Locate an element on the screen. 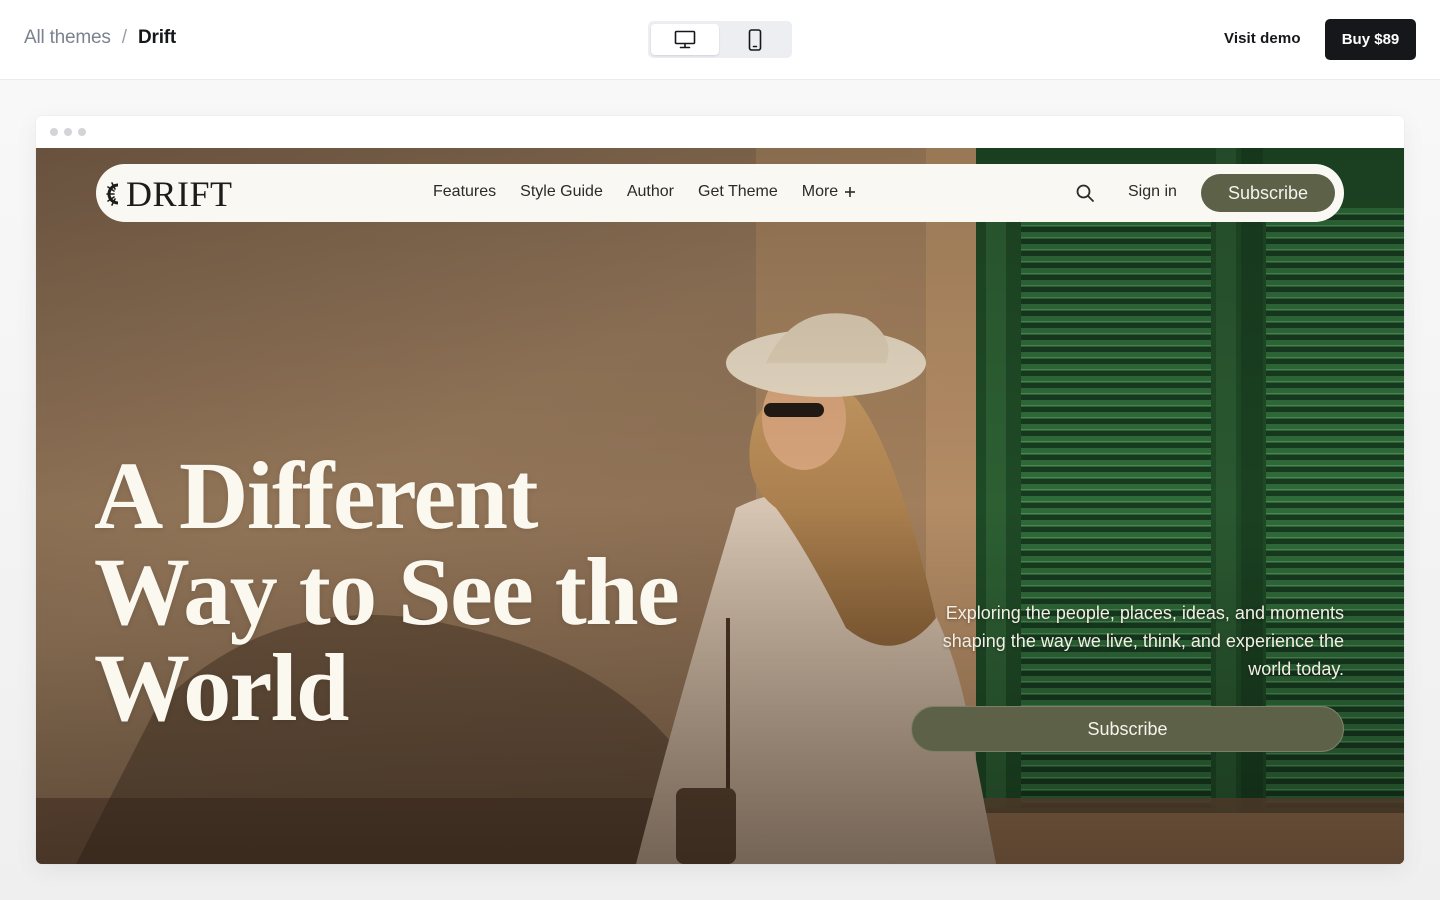  mobile-view-button is located at coordinates (755, 39).